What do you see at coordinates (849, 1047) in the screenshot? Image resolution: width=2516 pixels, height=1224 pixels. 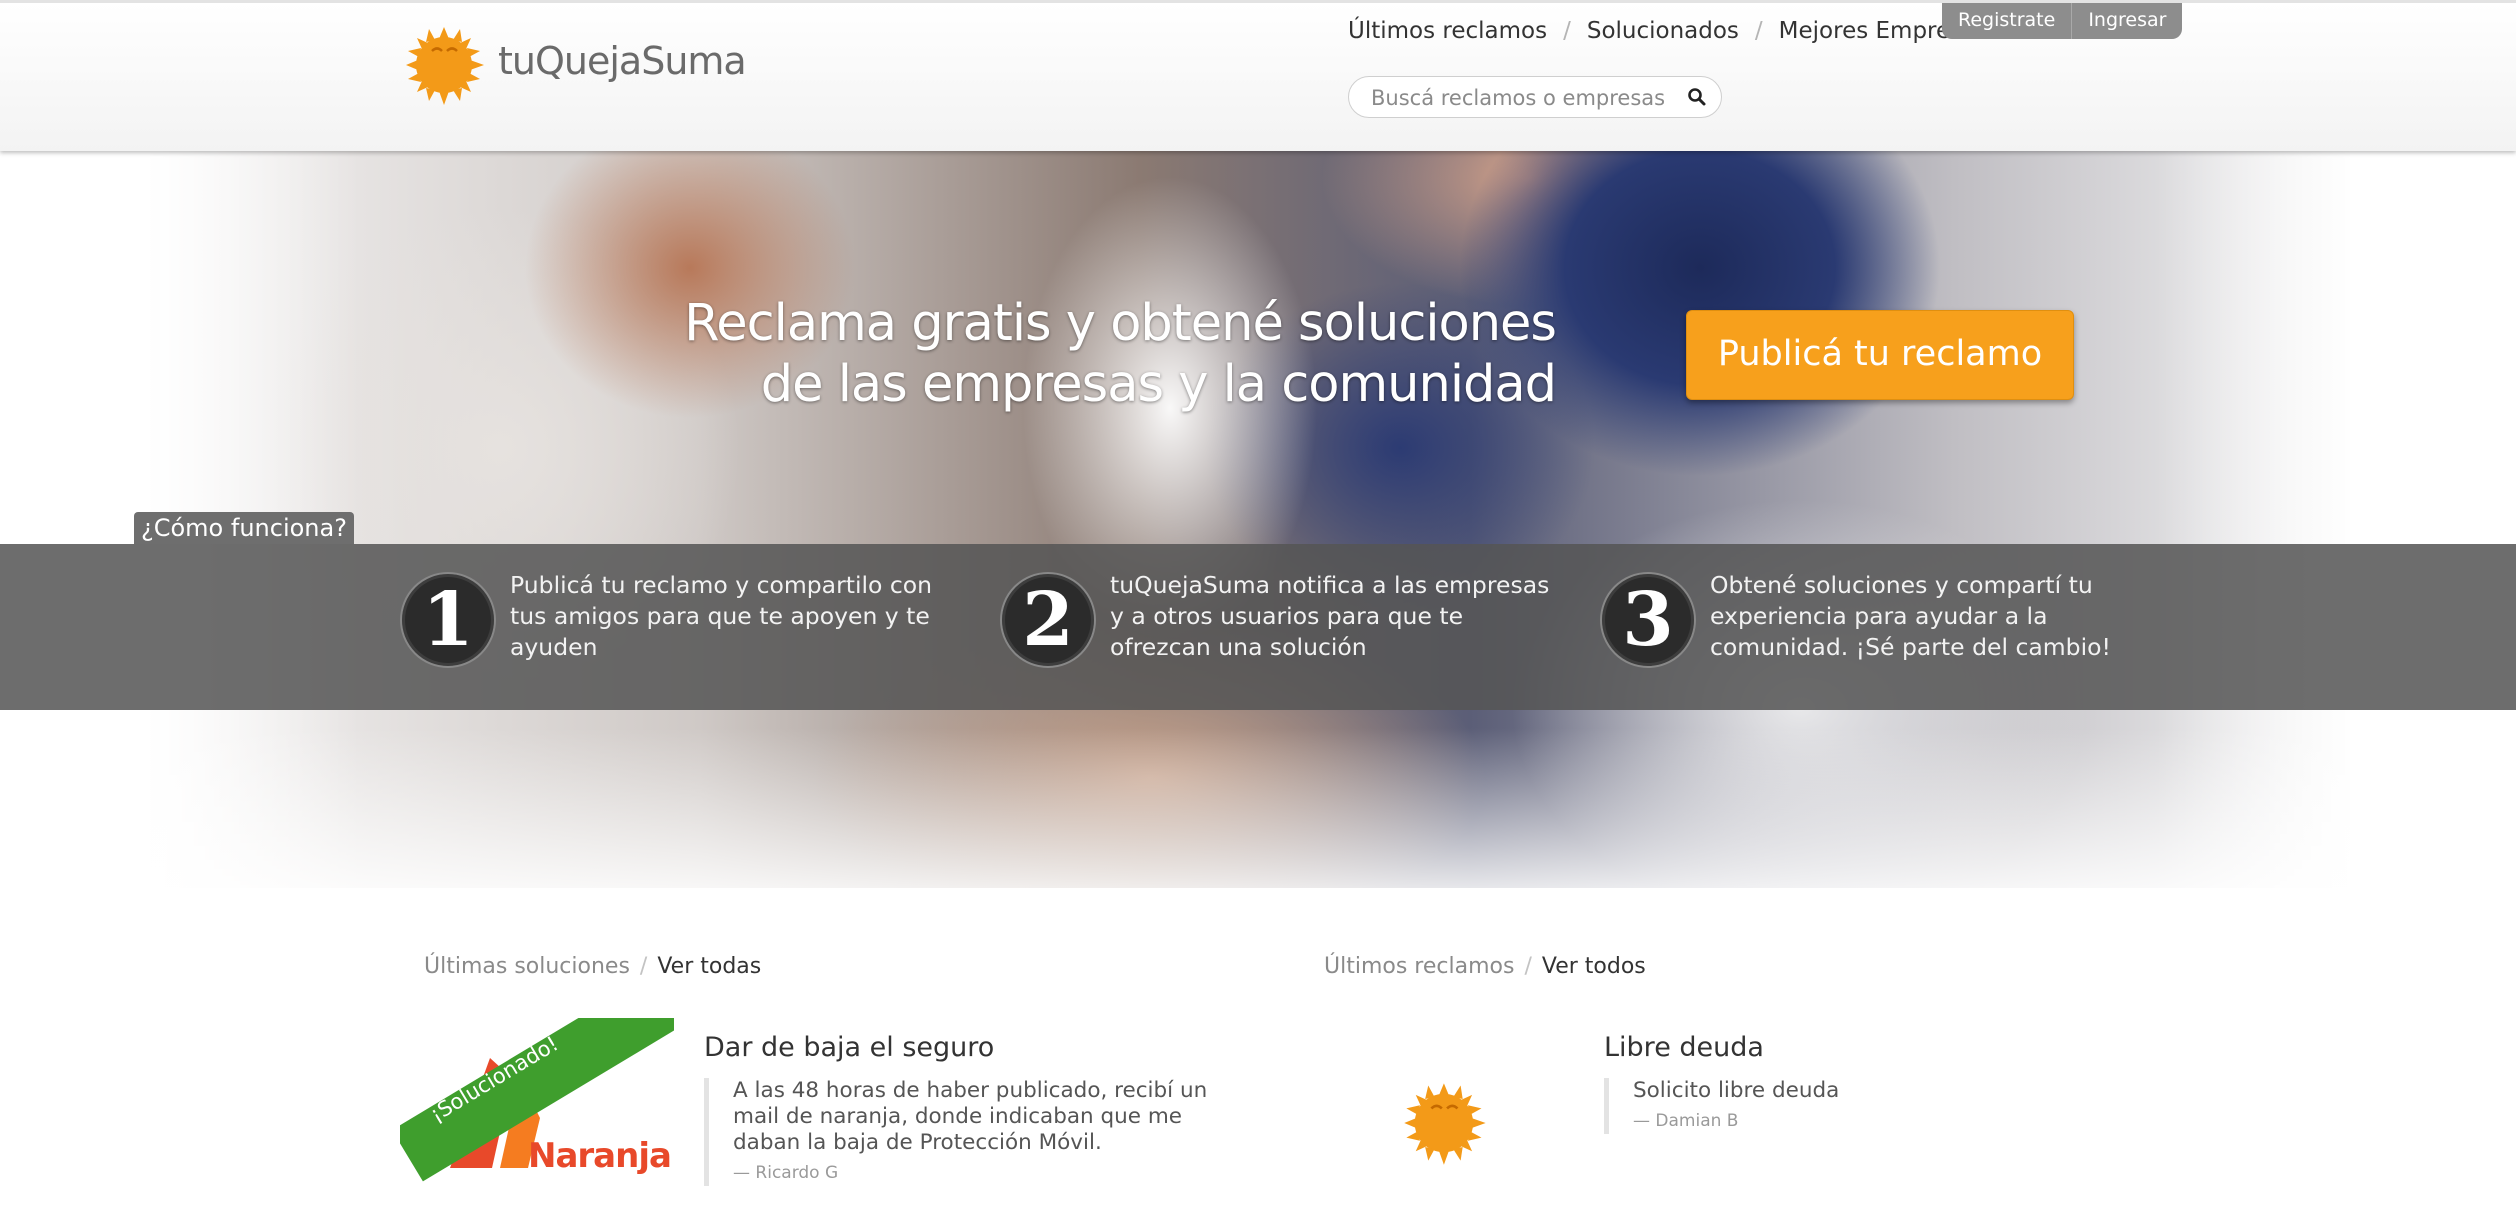 I see `solution-title: Dar de baja el seguro` at bounding box center [849, 1047].